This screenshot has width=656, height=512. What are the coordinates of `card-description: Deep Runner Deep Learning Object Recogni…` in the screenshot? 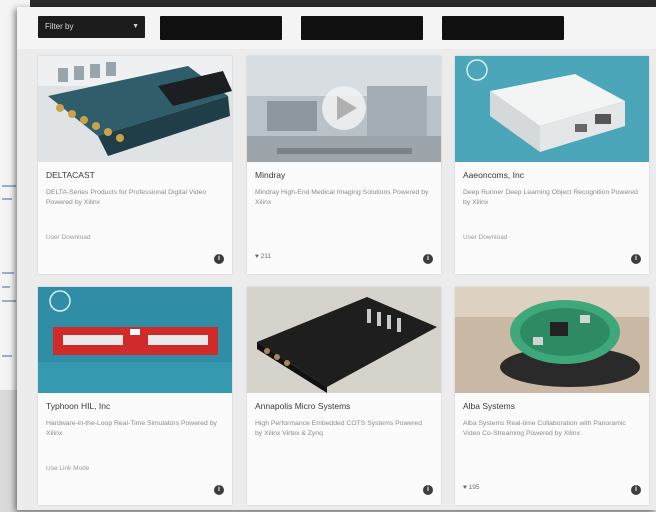 It's located at (550, 197).